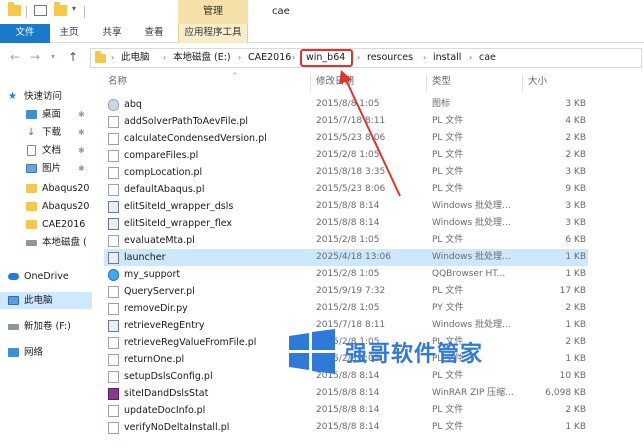 The width and height of the screenshot is (644, 448). What do you see at coordinates (40, 10) in the screenshot?
I see `properties-icon` at bounding box center [40, 10].